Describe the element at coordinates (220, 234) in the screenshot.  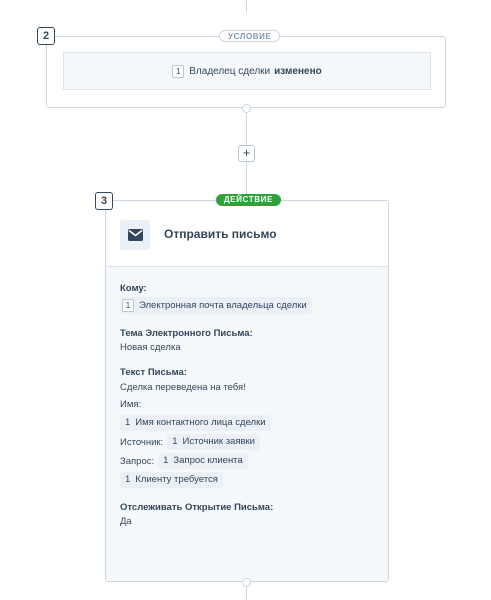
I see `action-title: Отправить письмо` at that location.